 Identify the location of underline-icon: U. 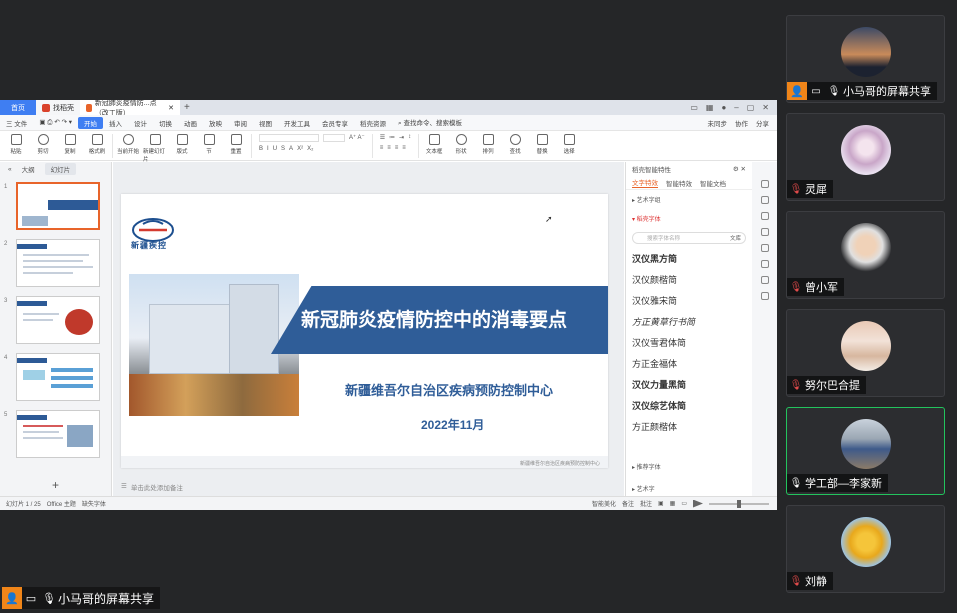
(275, 149).